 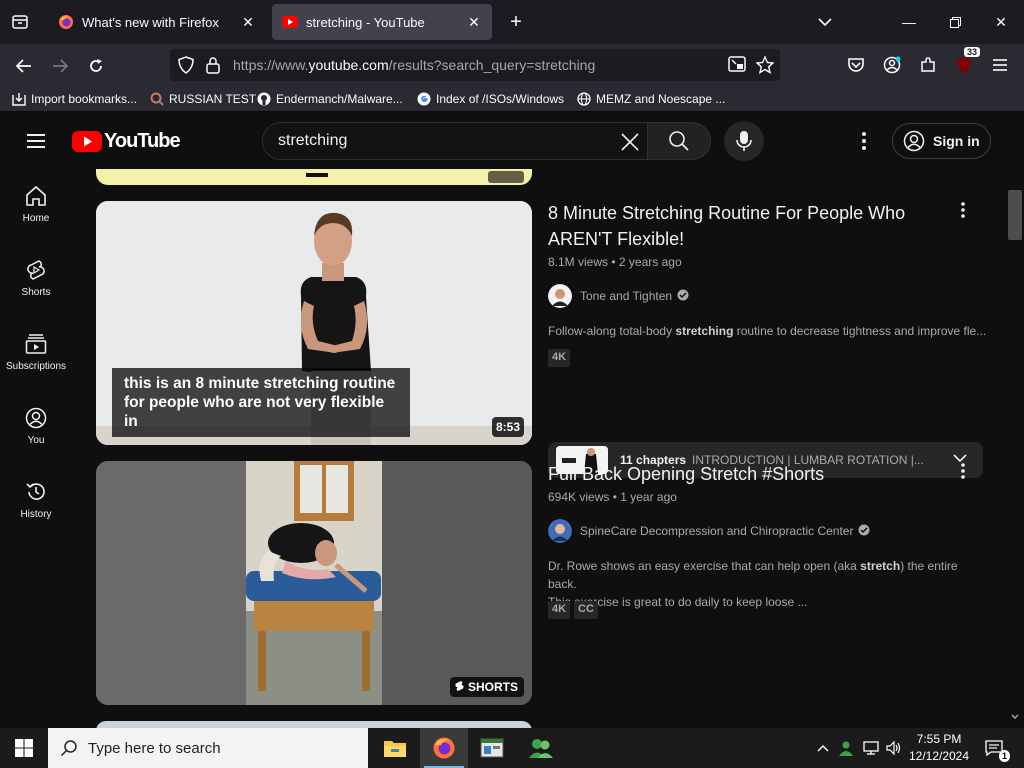 What do you see at coordinates (20, 22) in the screenshot?
I see `firefox-view-icon` at bounding box center [20, 22].